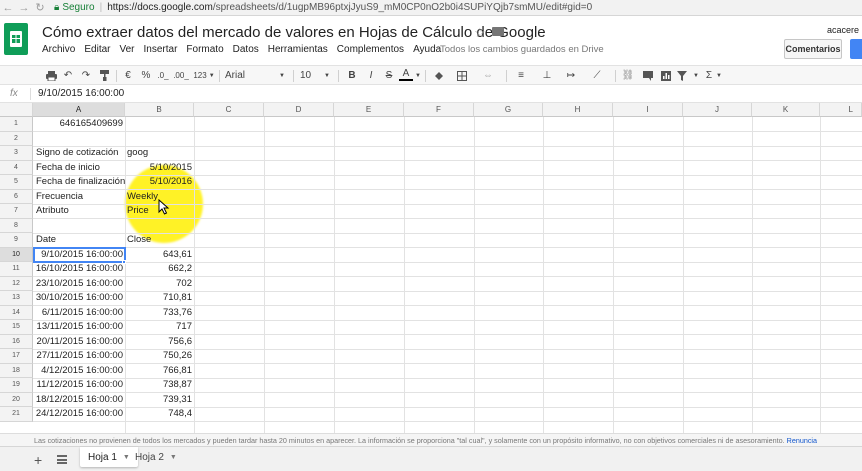  Describe the element at coordinates (158, 168) in the screenshot. I see `cell-b4: 5/10/2015` at that location.